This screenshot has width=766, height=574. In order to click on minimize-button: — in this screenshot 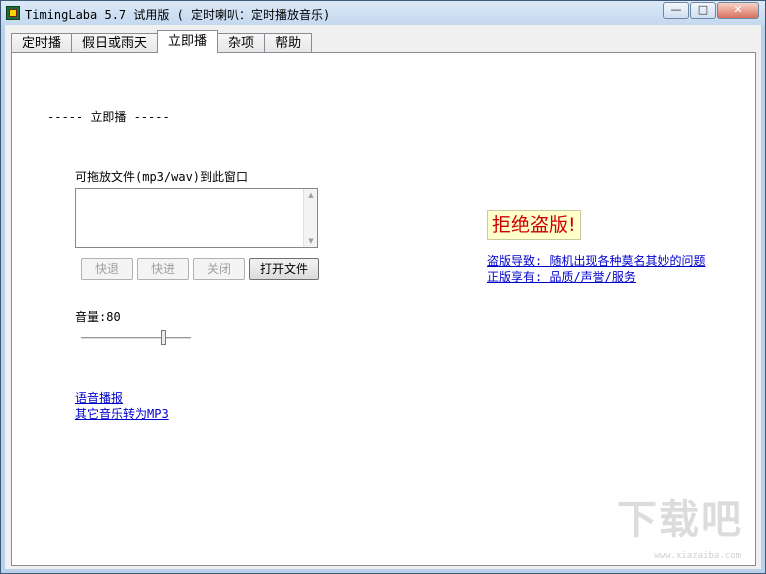, I will do `click(676, 10)`.